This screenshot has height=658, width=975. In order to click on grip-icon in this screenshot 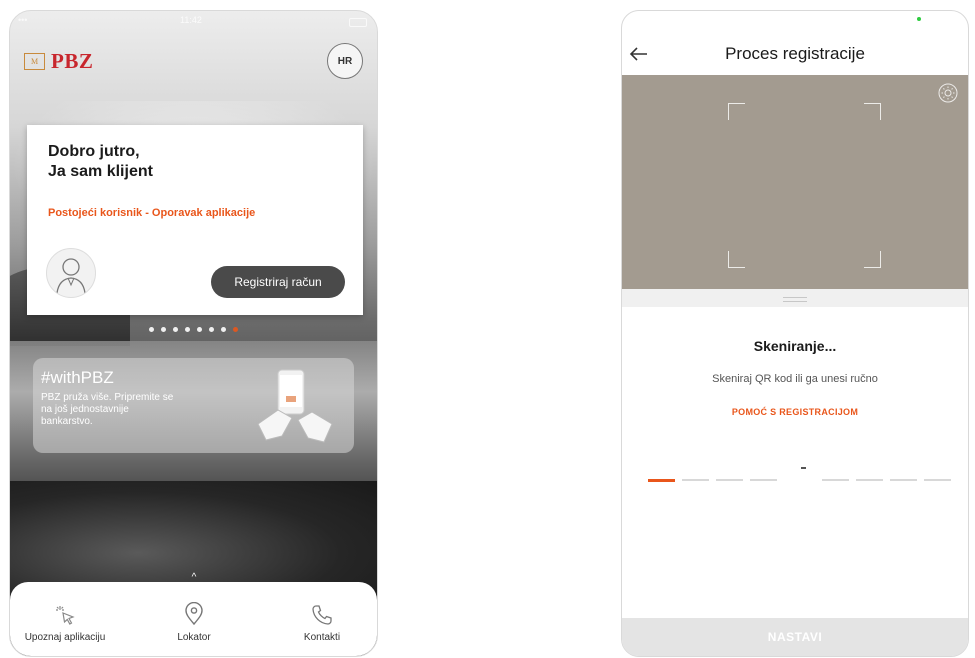, I will do `click(795, 299)`.